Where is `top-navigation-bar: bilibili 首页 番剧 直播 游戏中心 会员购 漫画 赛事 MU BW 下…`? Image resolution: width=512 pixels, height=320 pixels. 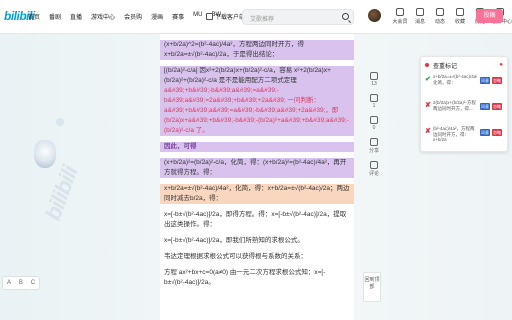
top-navigation-bar: bilibili 首页 番剧 直播 游戏中心 会员购 漫画 赛事 MU BW 下… is located at coordinates (256, 17).